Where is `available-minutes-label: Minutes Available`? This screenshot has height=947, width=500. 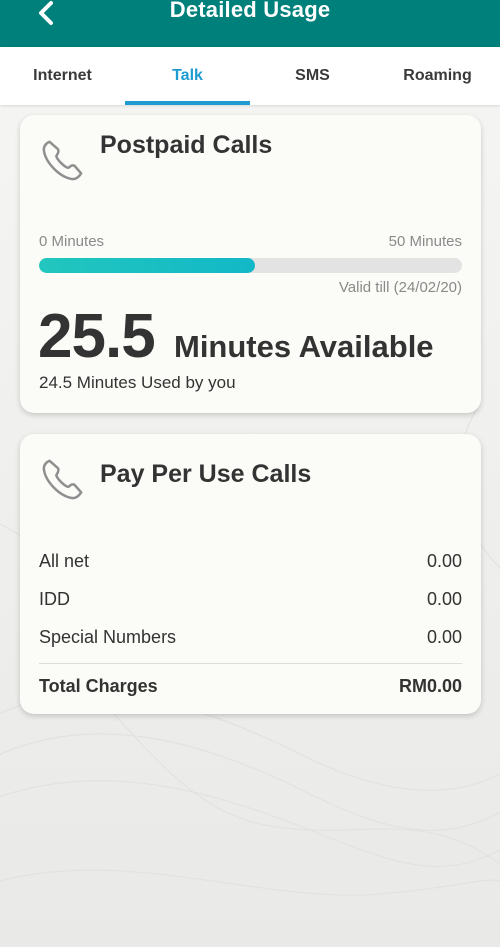 available-minutes-label: Minutes Available is located at coordinates (304, 346).